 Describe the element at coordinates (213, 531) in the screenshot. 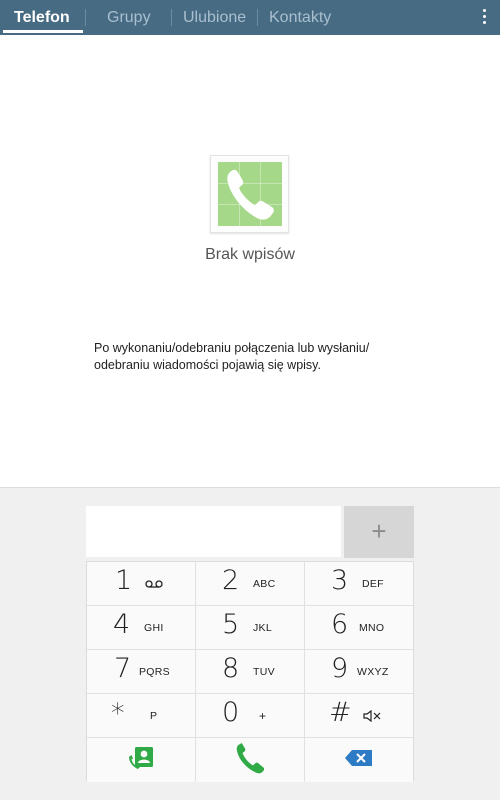

I see `phone-number-input` at that location.